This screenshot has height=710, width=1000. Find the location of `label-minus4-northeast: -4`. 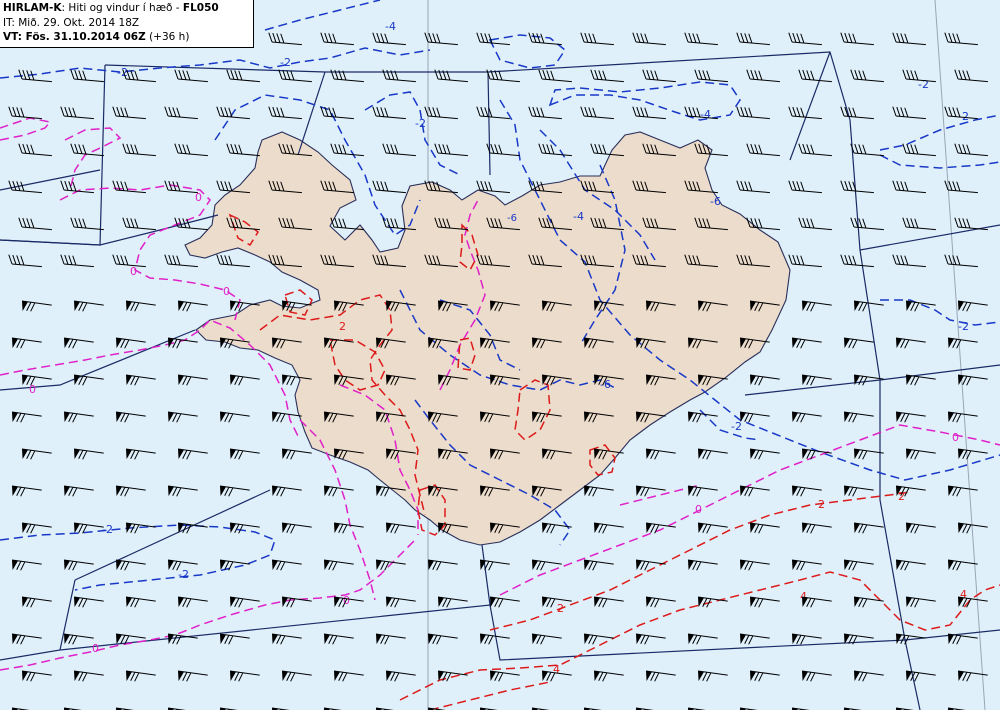

label-minus4-northeast: -4 is located at coordinates (705, 114).